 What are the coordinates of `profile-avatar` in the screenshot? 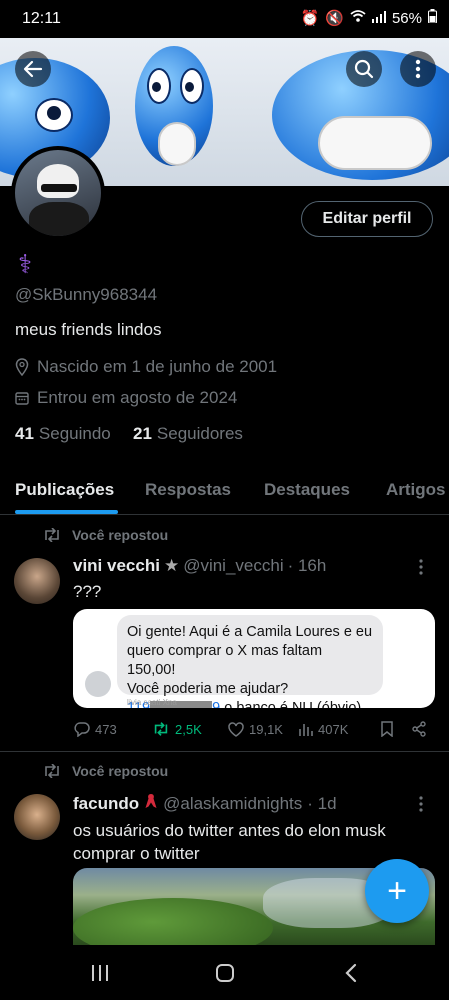 It's located at (58, 193).